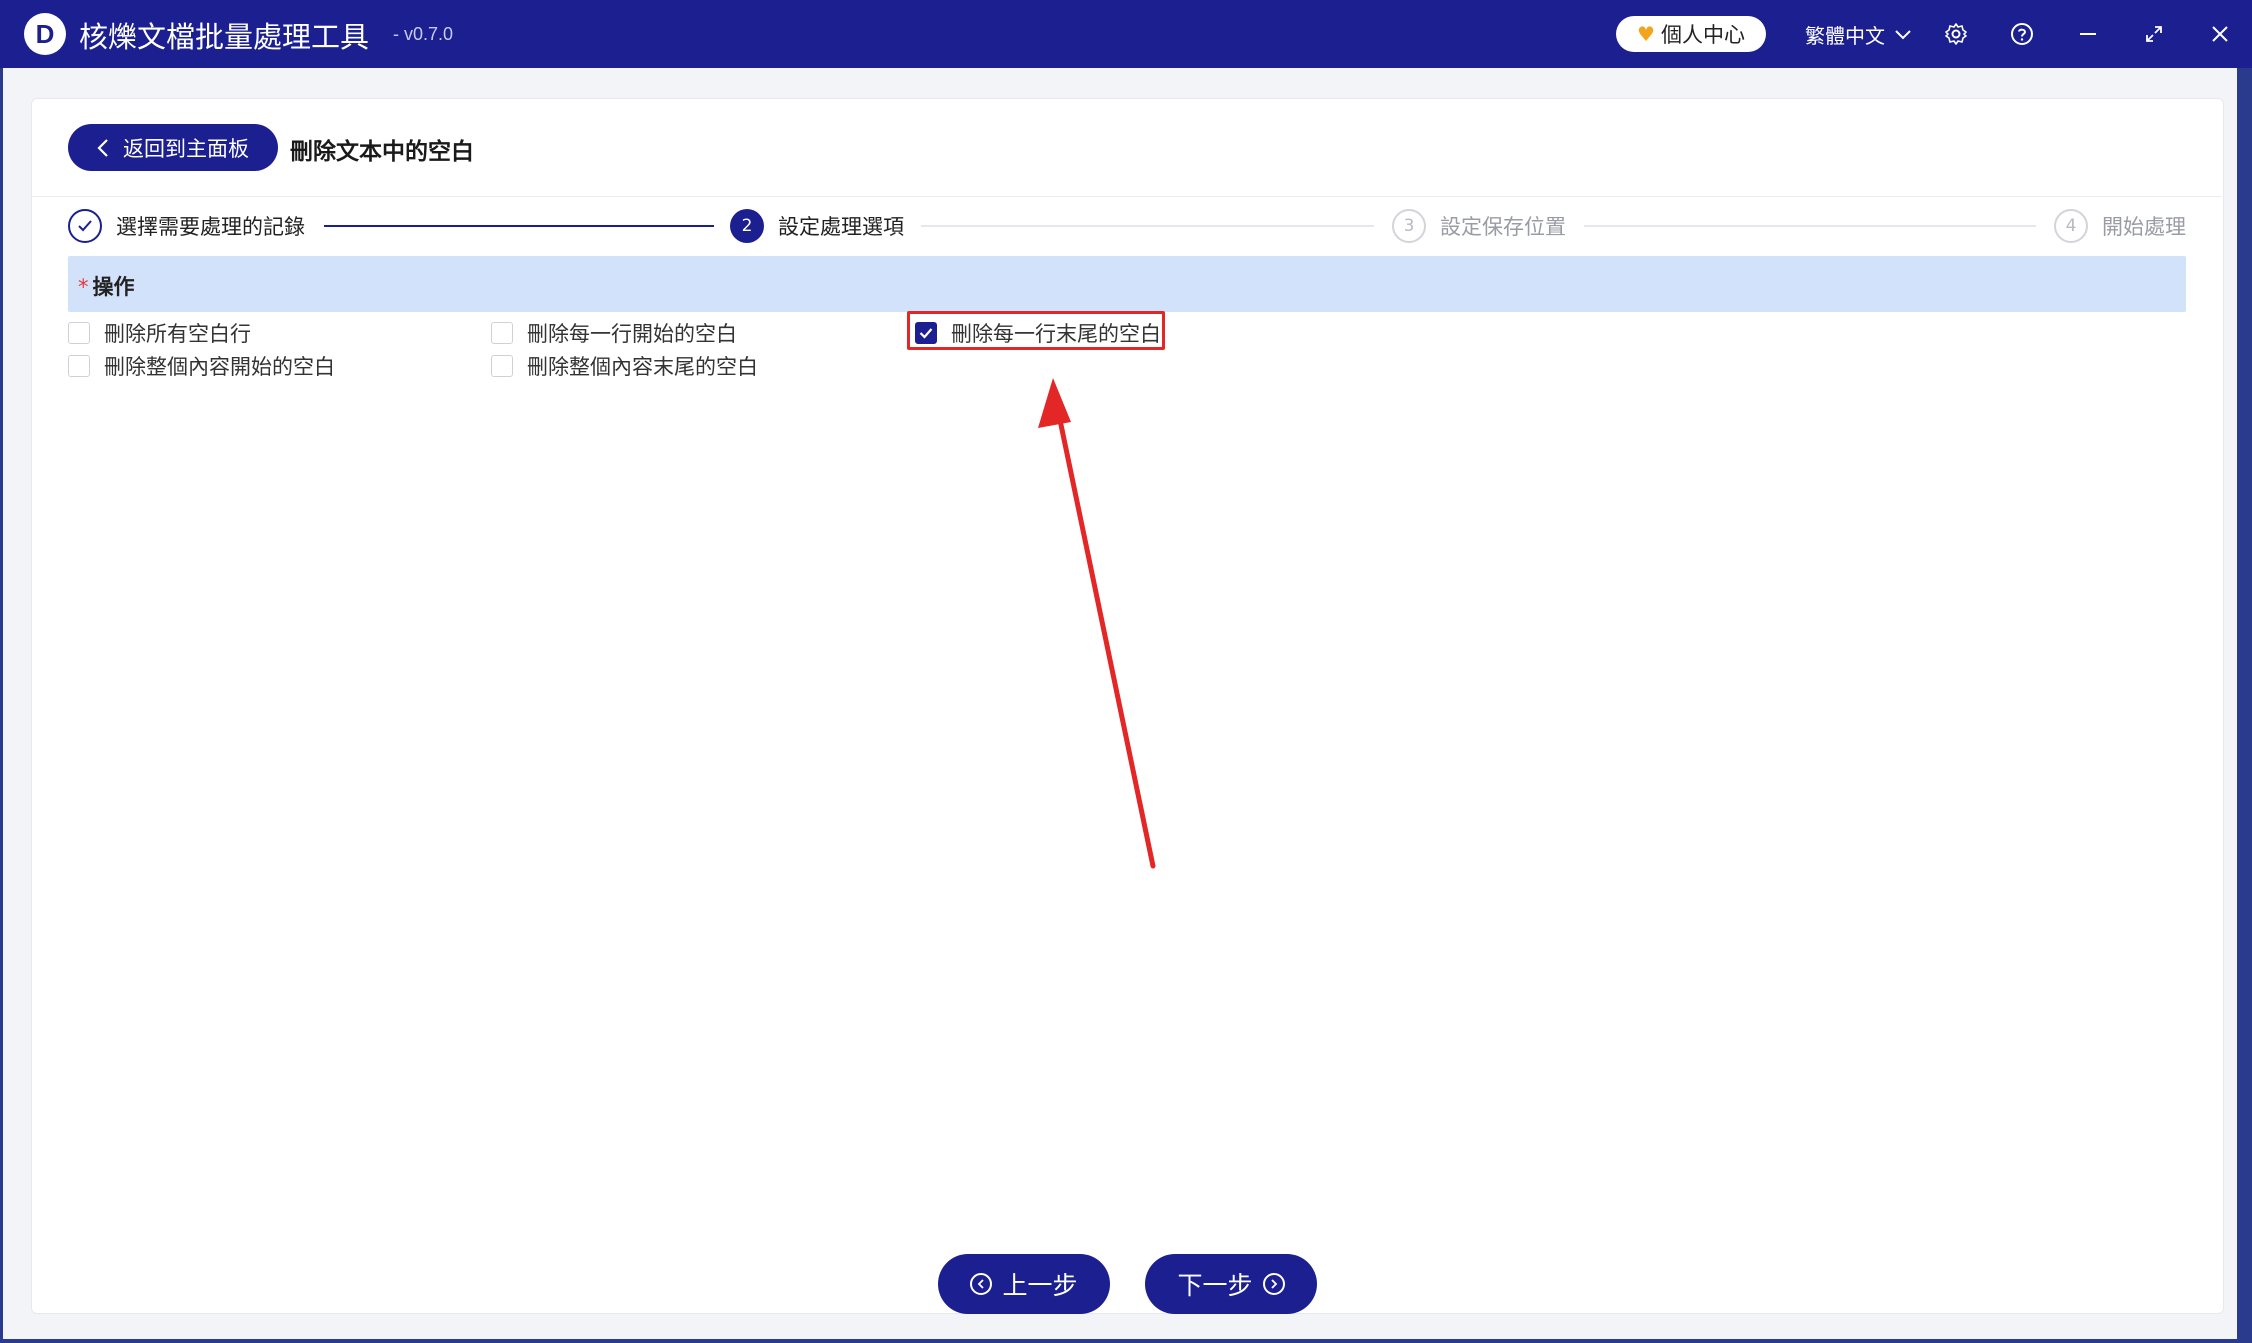  What do you see at coordinates (1097, 623) in the screenshot?
I see `annotation-arrow` at bounding box center [1097, 623].